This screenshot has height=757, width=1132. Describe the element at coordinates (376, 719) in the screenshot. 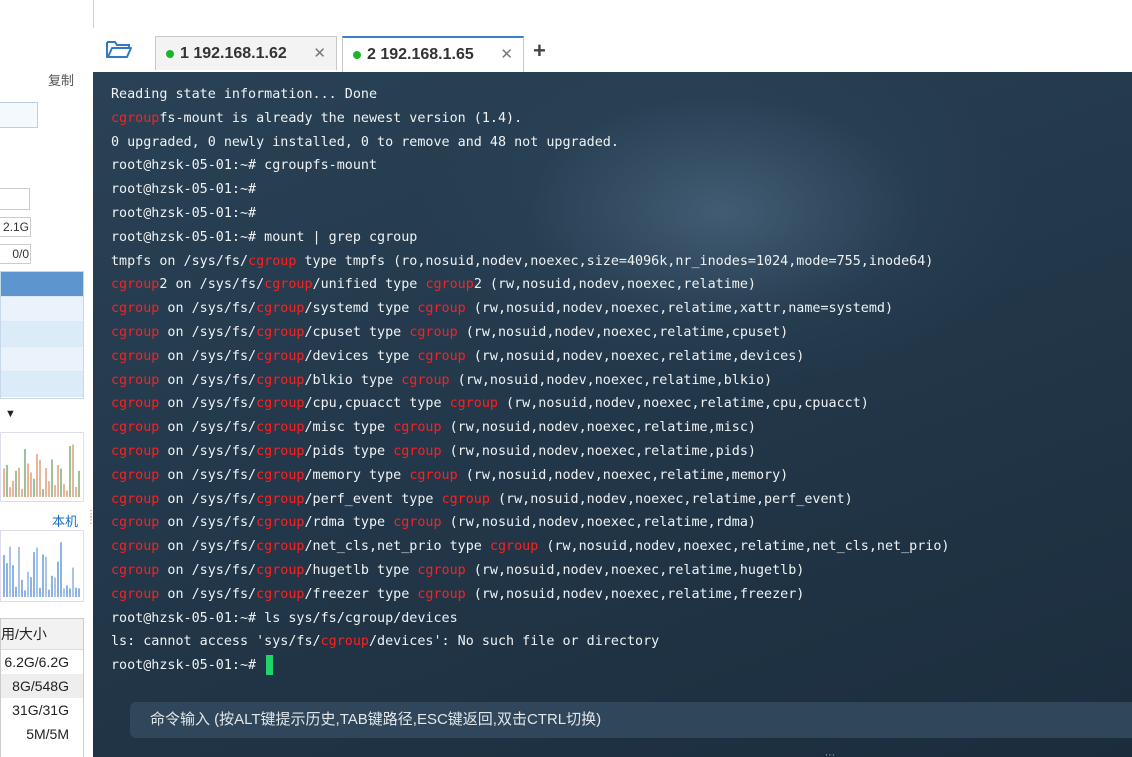

I see `command-input-placeholder: 命令输入 (按ALT键提示历史,TAB键路径,ESC键返回,双击CTRL切换)` at that location.